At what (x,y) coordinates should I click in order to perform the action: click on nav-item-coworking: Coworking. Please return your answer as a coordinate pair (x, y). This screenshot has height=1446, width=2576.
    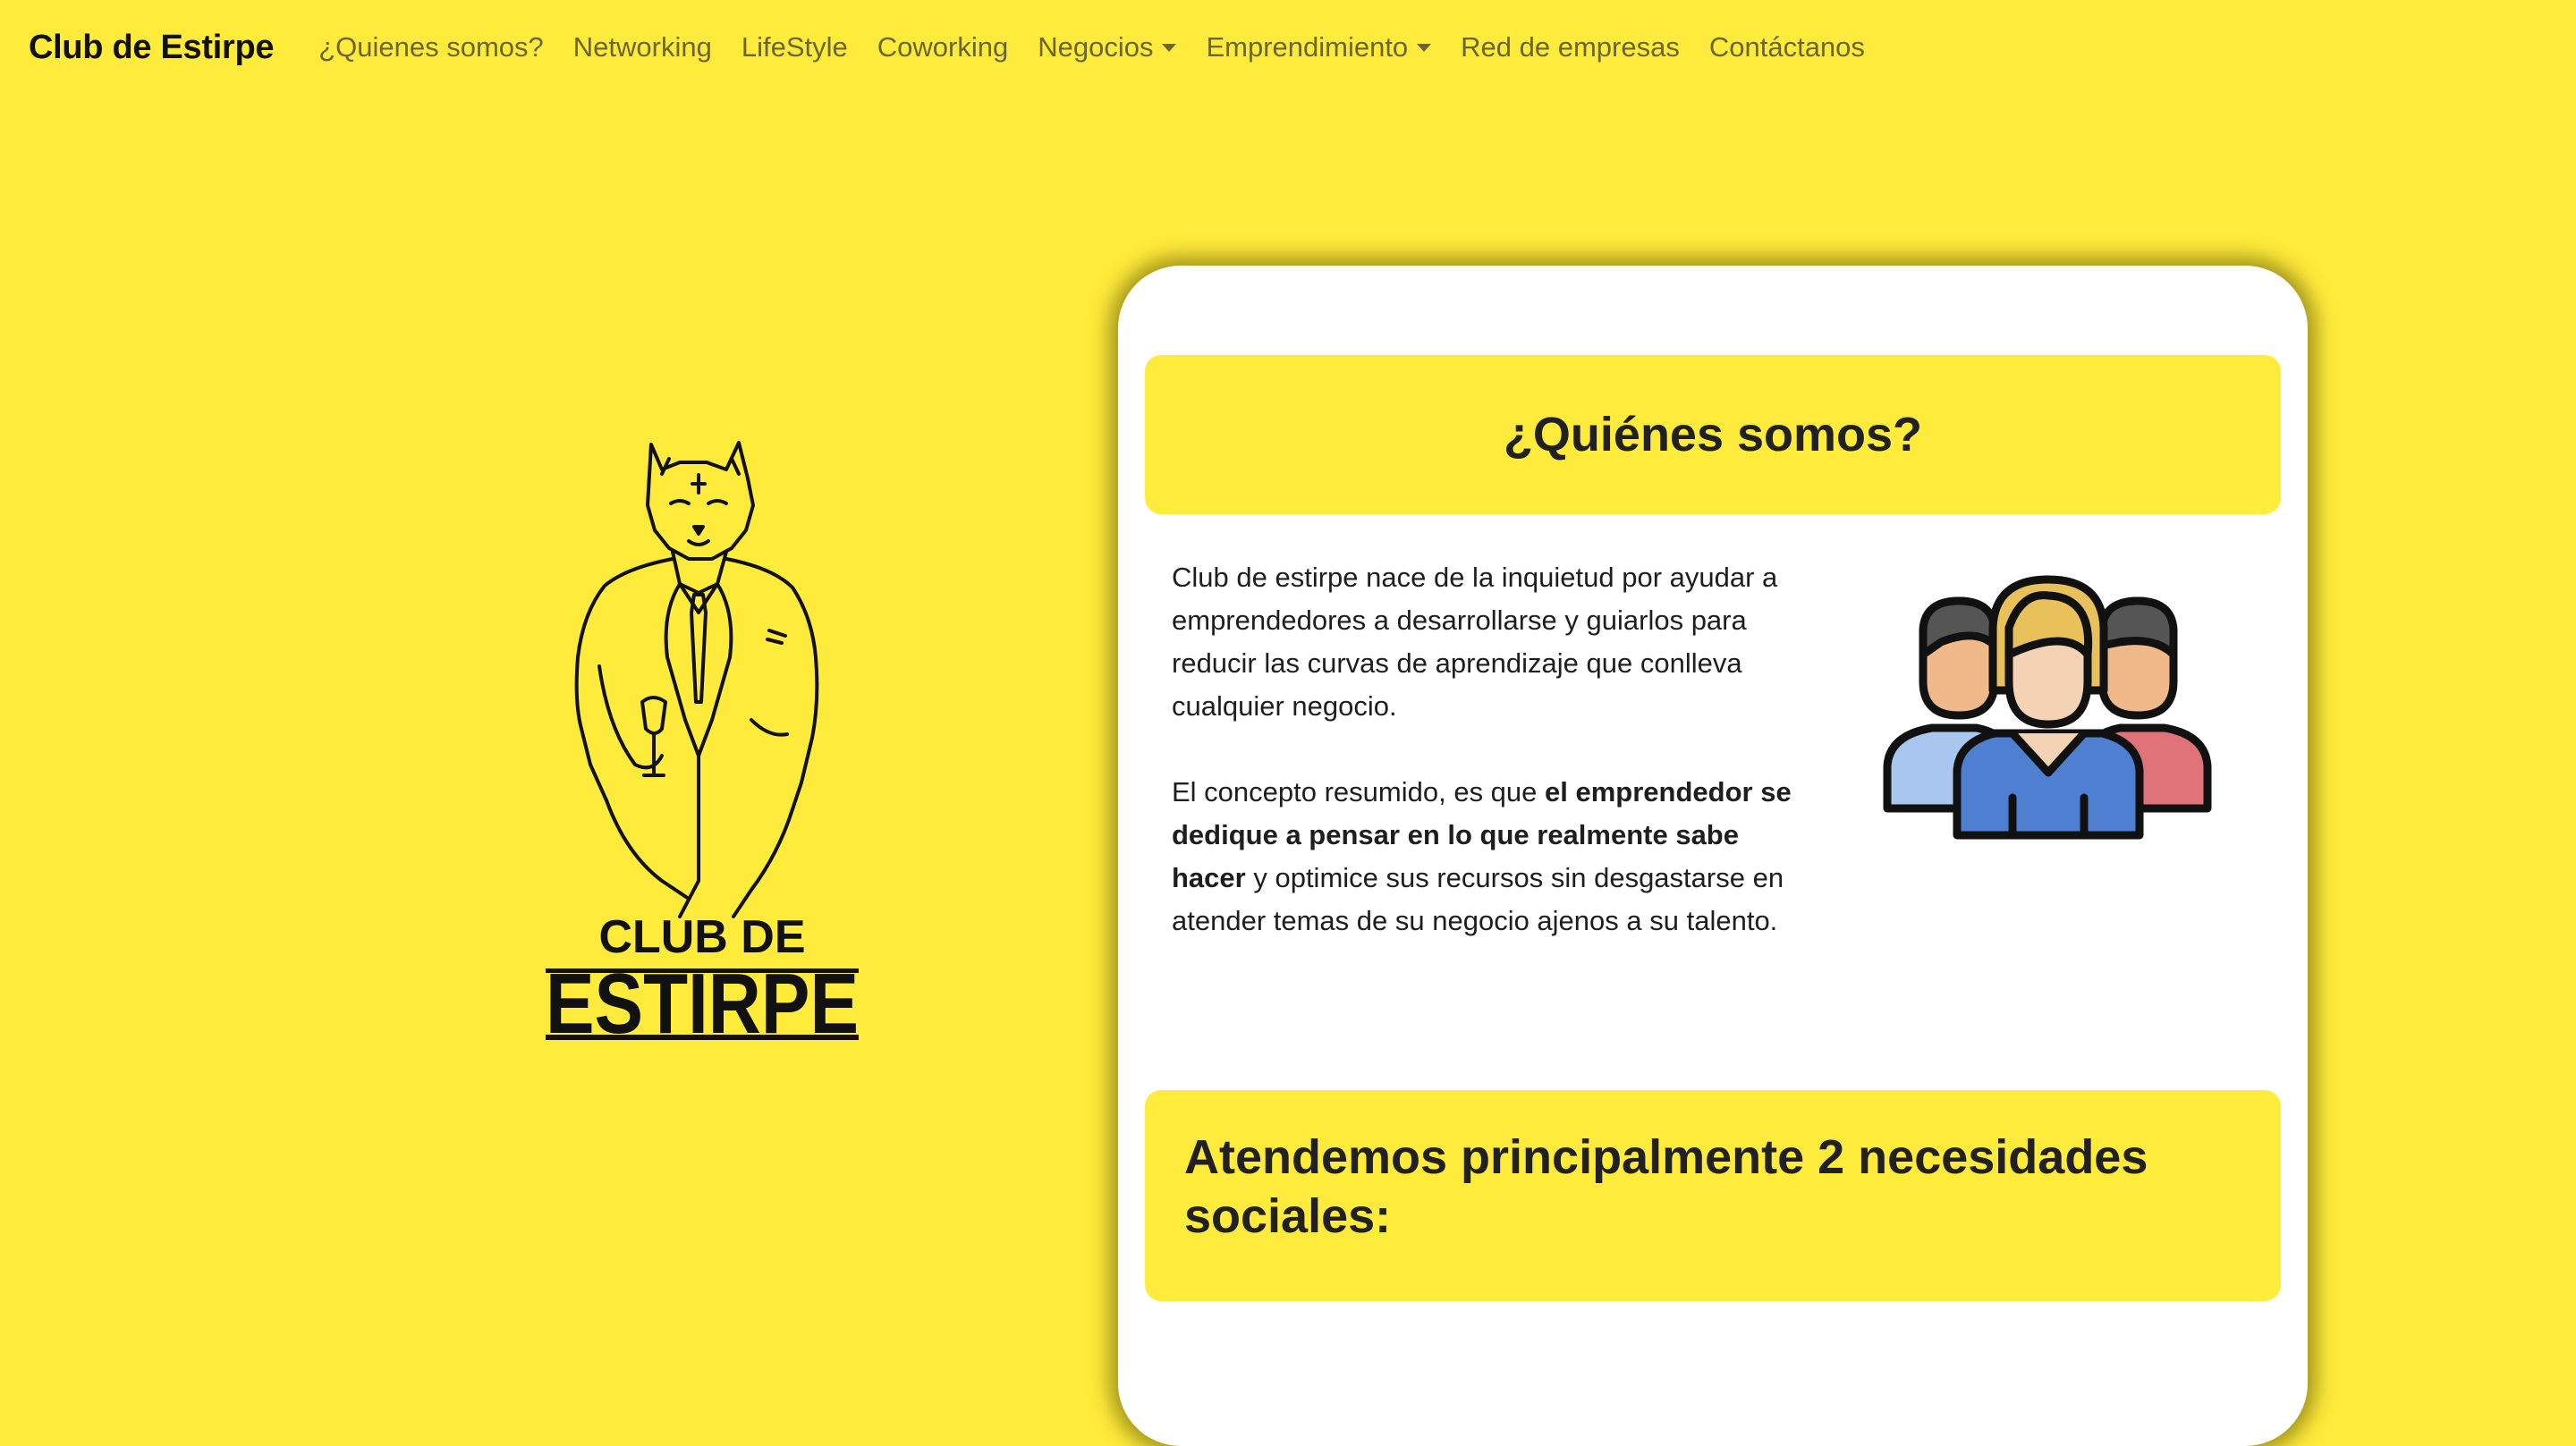
    Looking at the image, I should click on (942, 47).